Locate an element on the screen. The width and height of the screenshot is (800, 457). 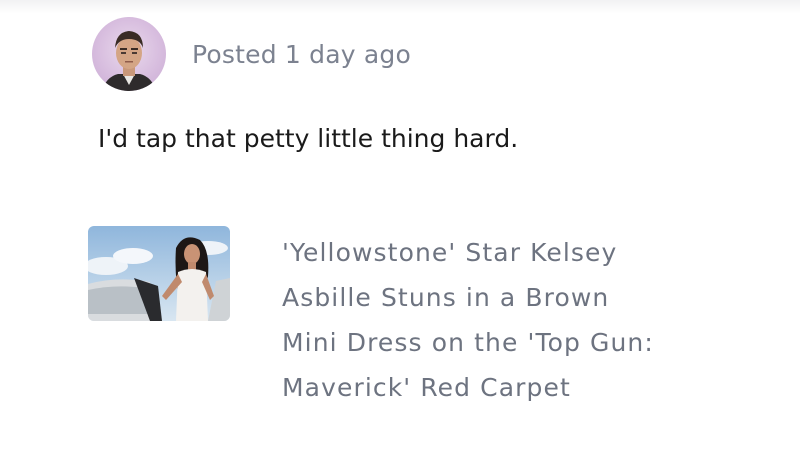
article-thumbnail is located at coordinates (159, 273).